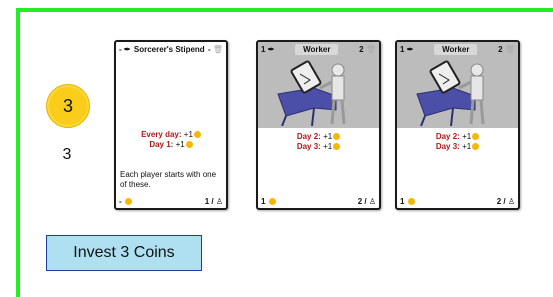 The image size is (553, 297). I want to click on card-slot: - 🗑, so click(215, 49).